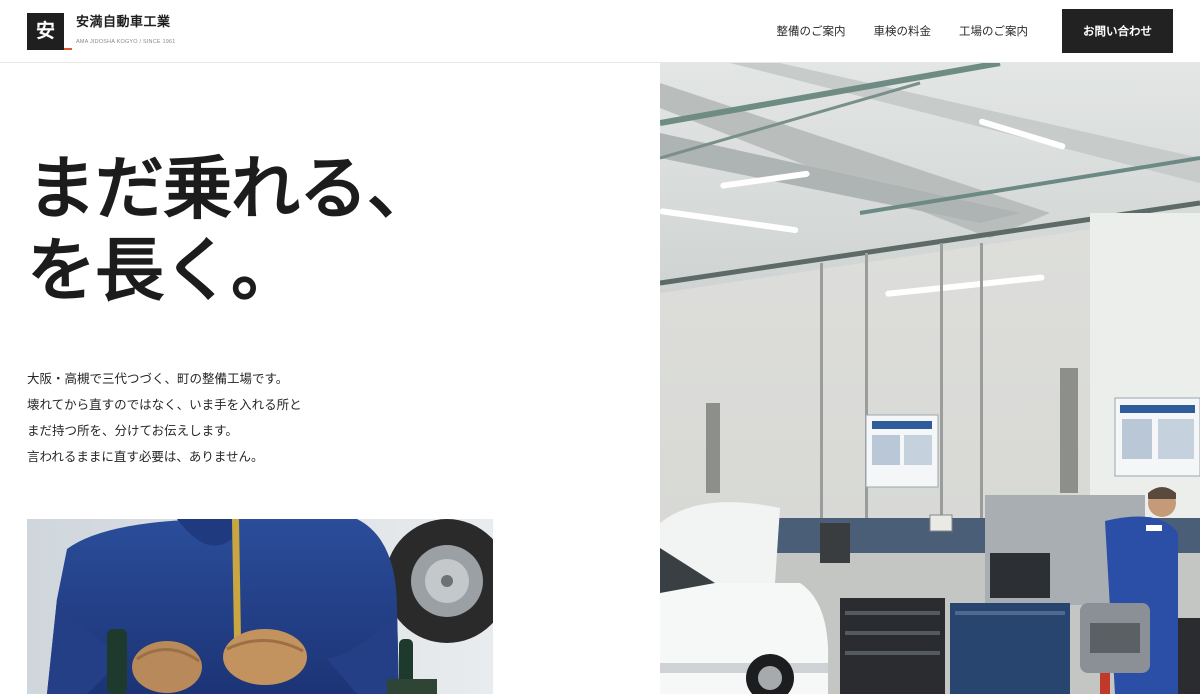  What do you see at coordinates (247, 230) in the screenshot?
I see `hero-title: まだ乗れる、 を長く。` at bounding box center [247, 230].